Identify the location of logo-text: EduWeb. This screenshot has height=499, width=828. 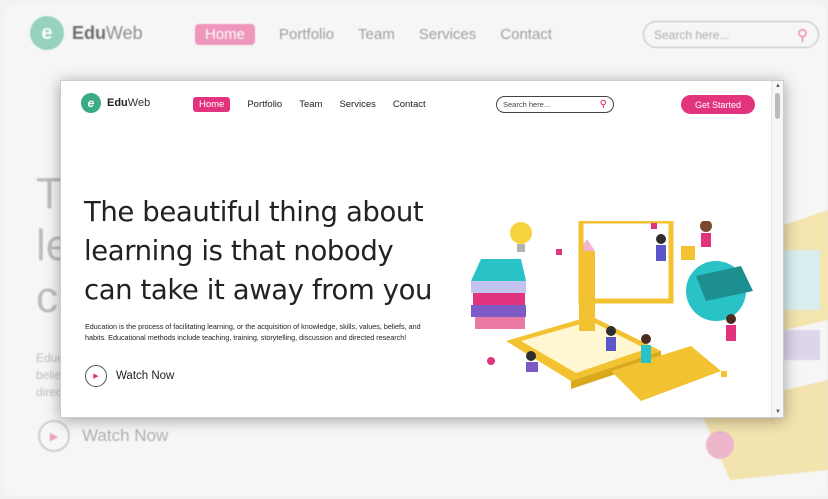
(129, 103).